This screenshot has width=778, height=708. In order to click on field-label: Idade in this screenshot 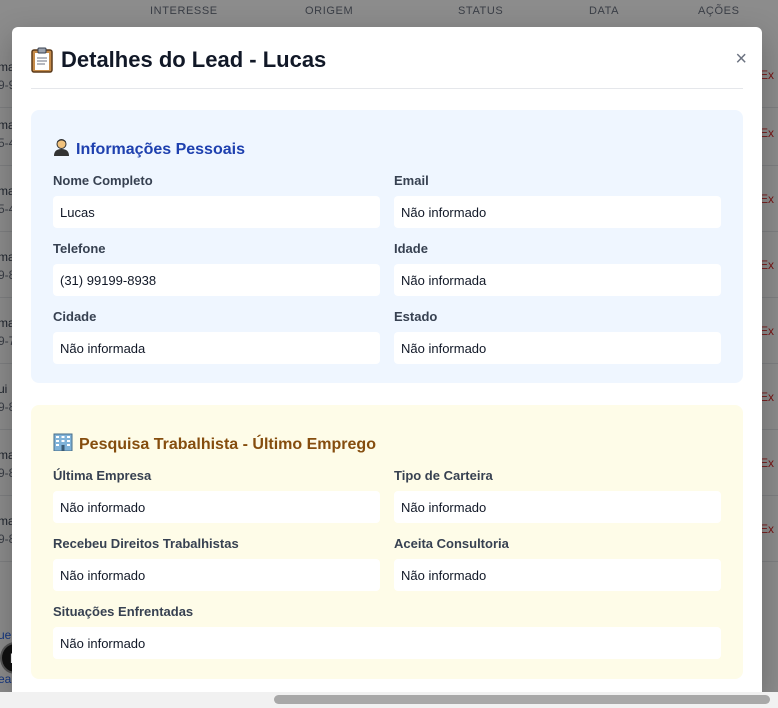, I will do `click(411, 248)`.